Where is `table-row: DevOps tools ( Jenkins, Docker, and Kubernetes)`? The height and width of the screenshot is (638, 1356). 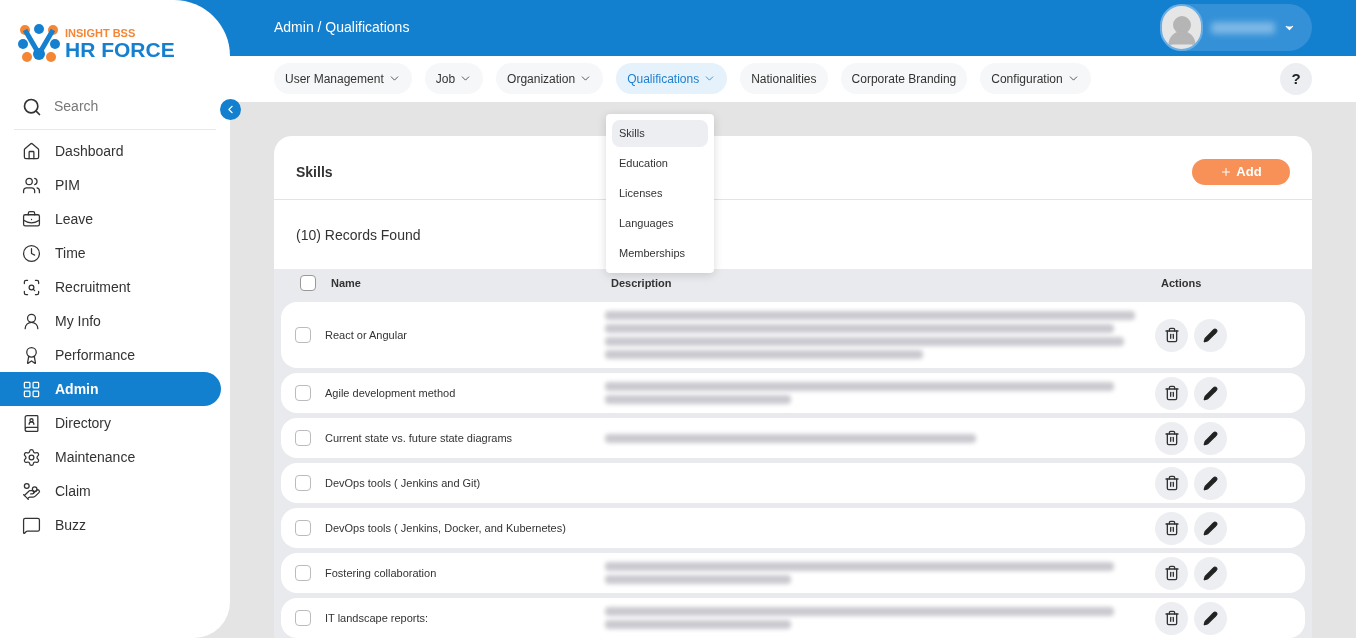
table-row: DevOps tools ( Jenkins, Docker, and Kubernetes) is located at coordinates (793, 528).